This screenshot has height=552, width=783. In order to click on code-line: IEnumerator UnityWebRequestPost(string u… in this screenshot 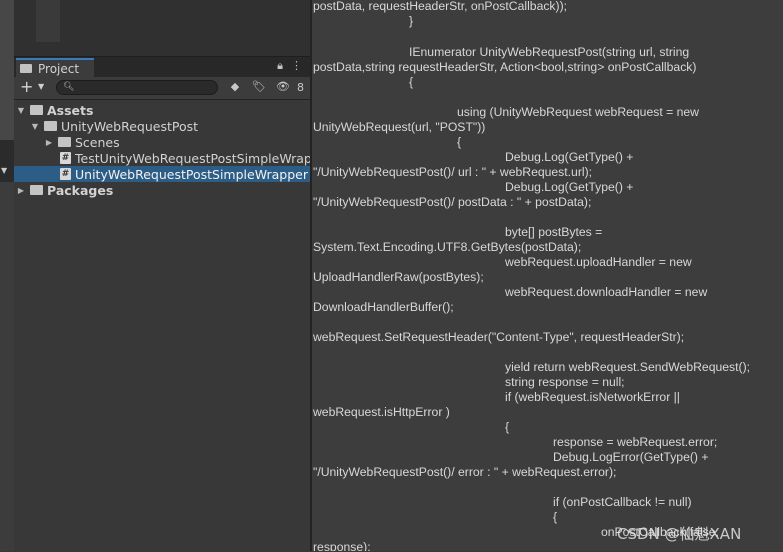, I will do `click(549, 52)`.